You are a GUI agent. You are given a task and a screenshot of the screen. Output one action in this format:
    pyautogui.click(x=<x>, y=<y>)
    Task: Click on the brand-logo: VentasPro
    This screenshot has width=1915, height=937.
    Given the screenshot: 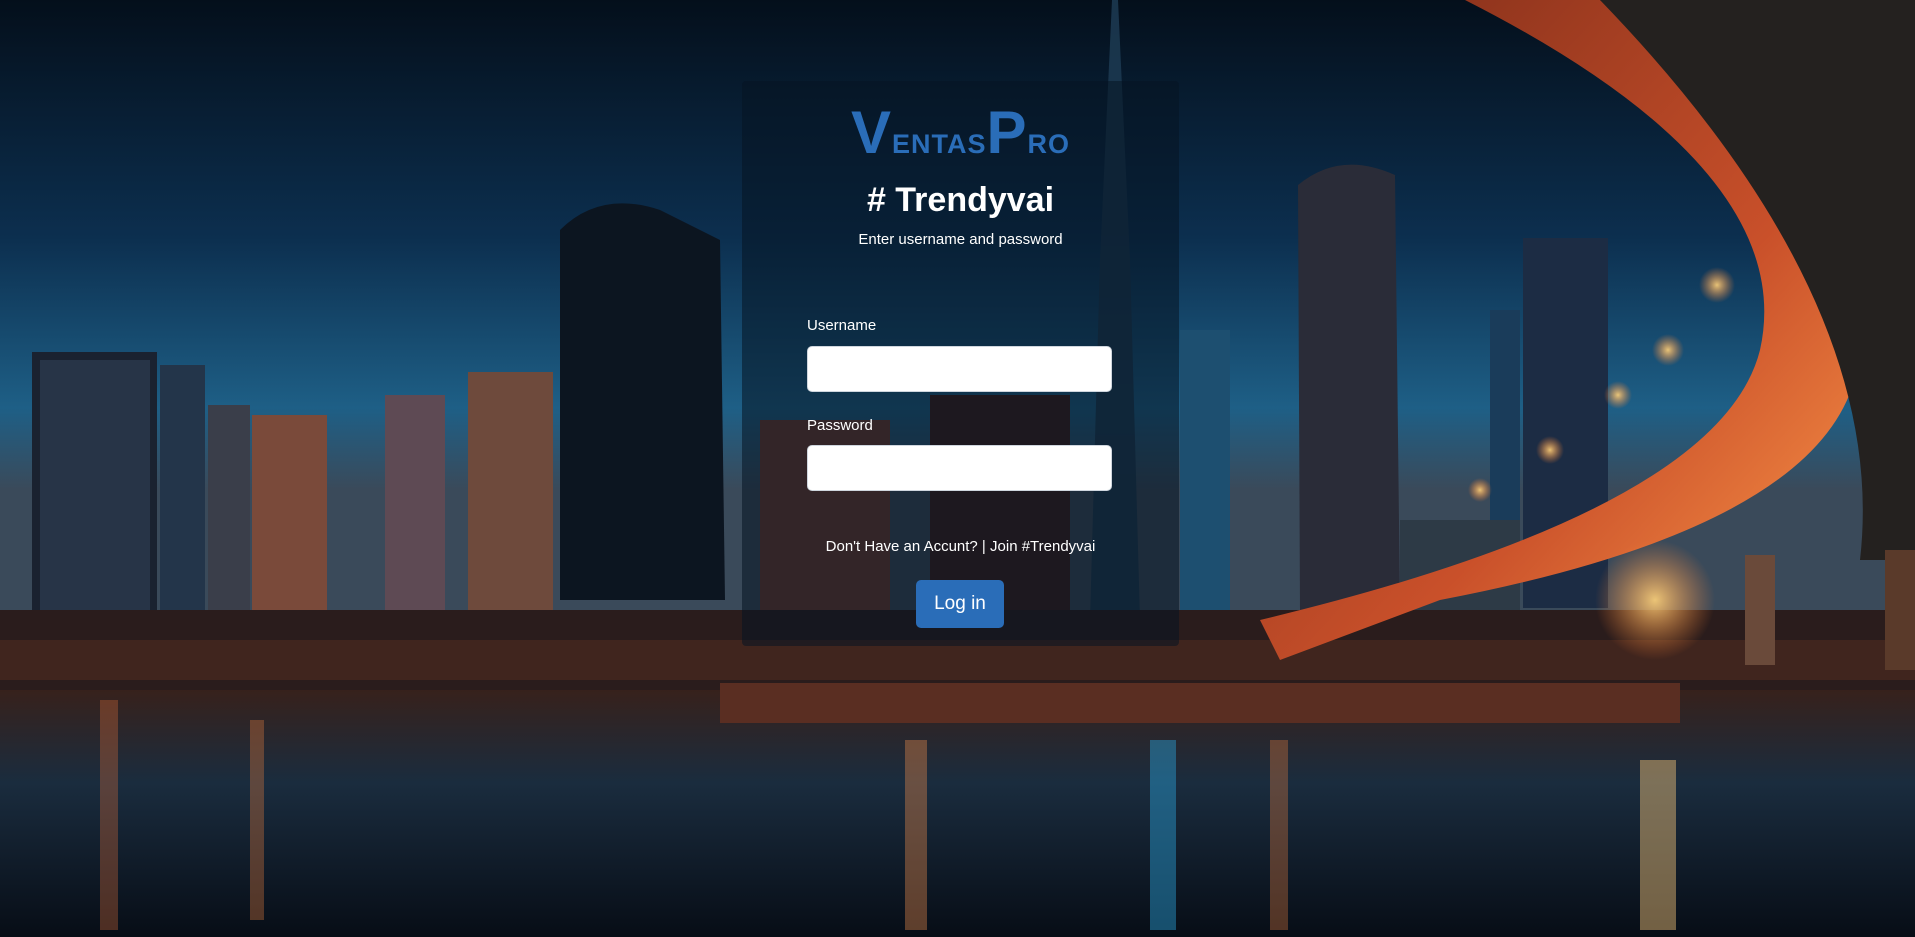 What is the action you would take?
    pyautogui.click(x=960, y=137)
    